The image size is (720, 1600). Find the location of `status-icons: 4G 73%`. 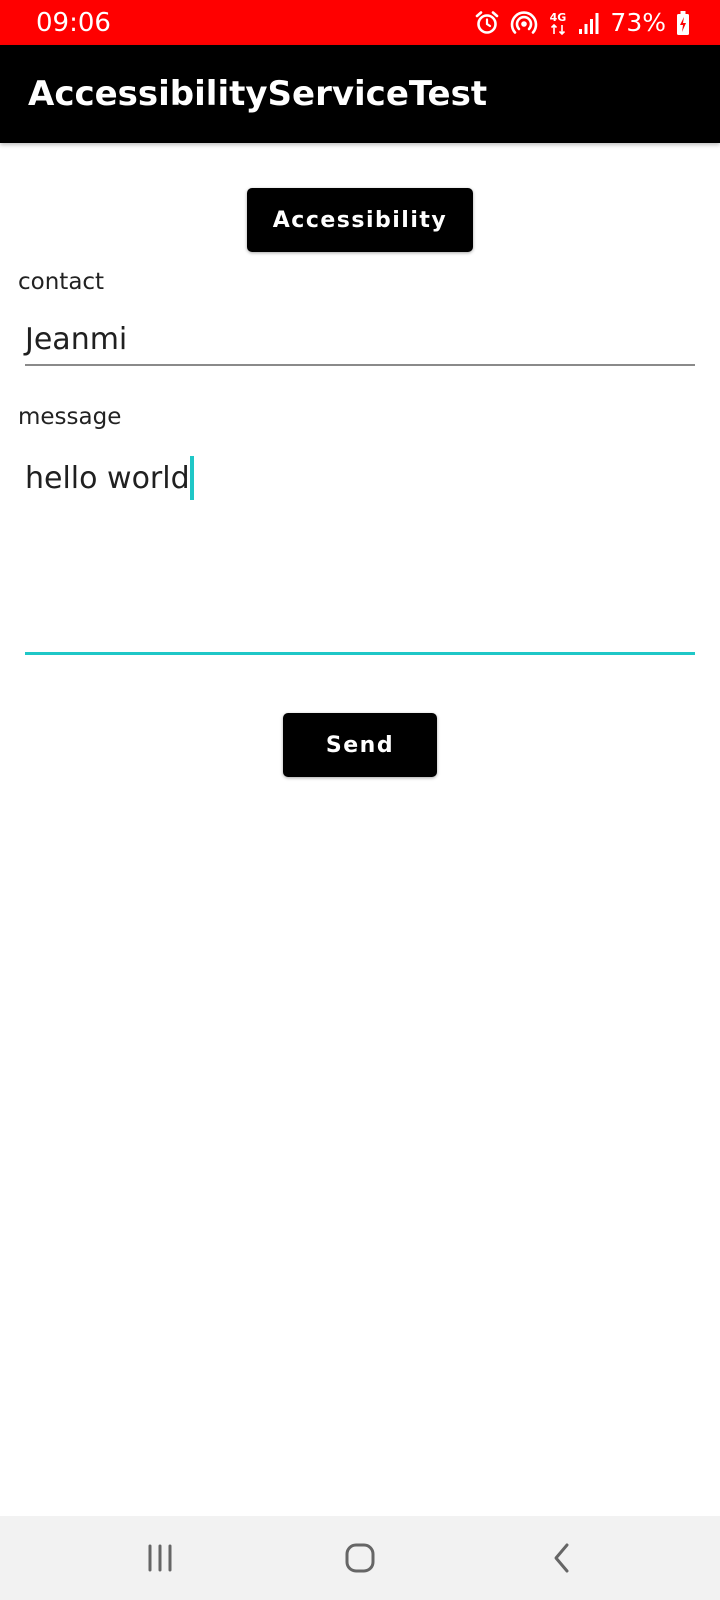

status-icons: 4G 73% is located at coordinates (582, 23).